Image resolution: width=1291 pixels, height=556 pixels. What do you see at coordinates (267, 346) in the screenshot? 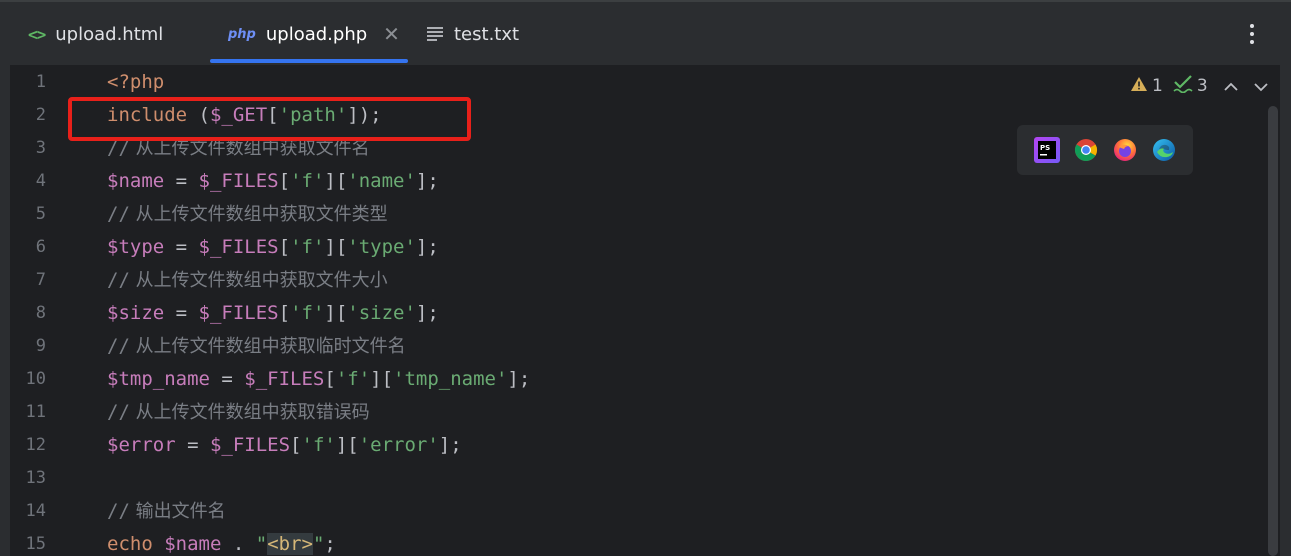
I see `comment-text: 从上传文件数组中获取临时文件名` at bounding box center [267, 346].